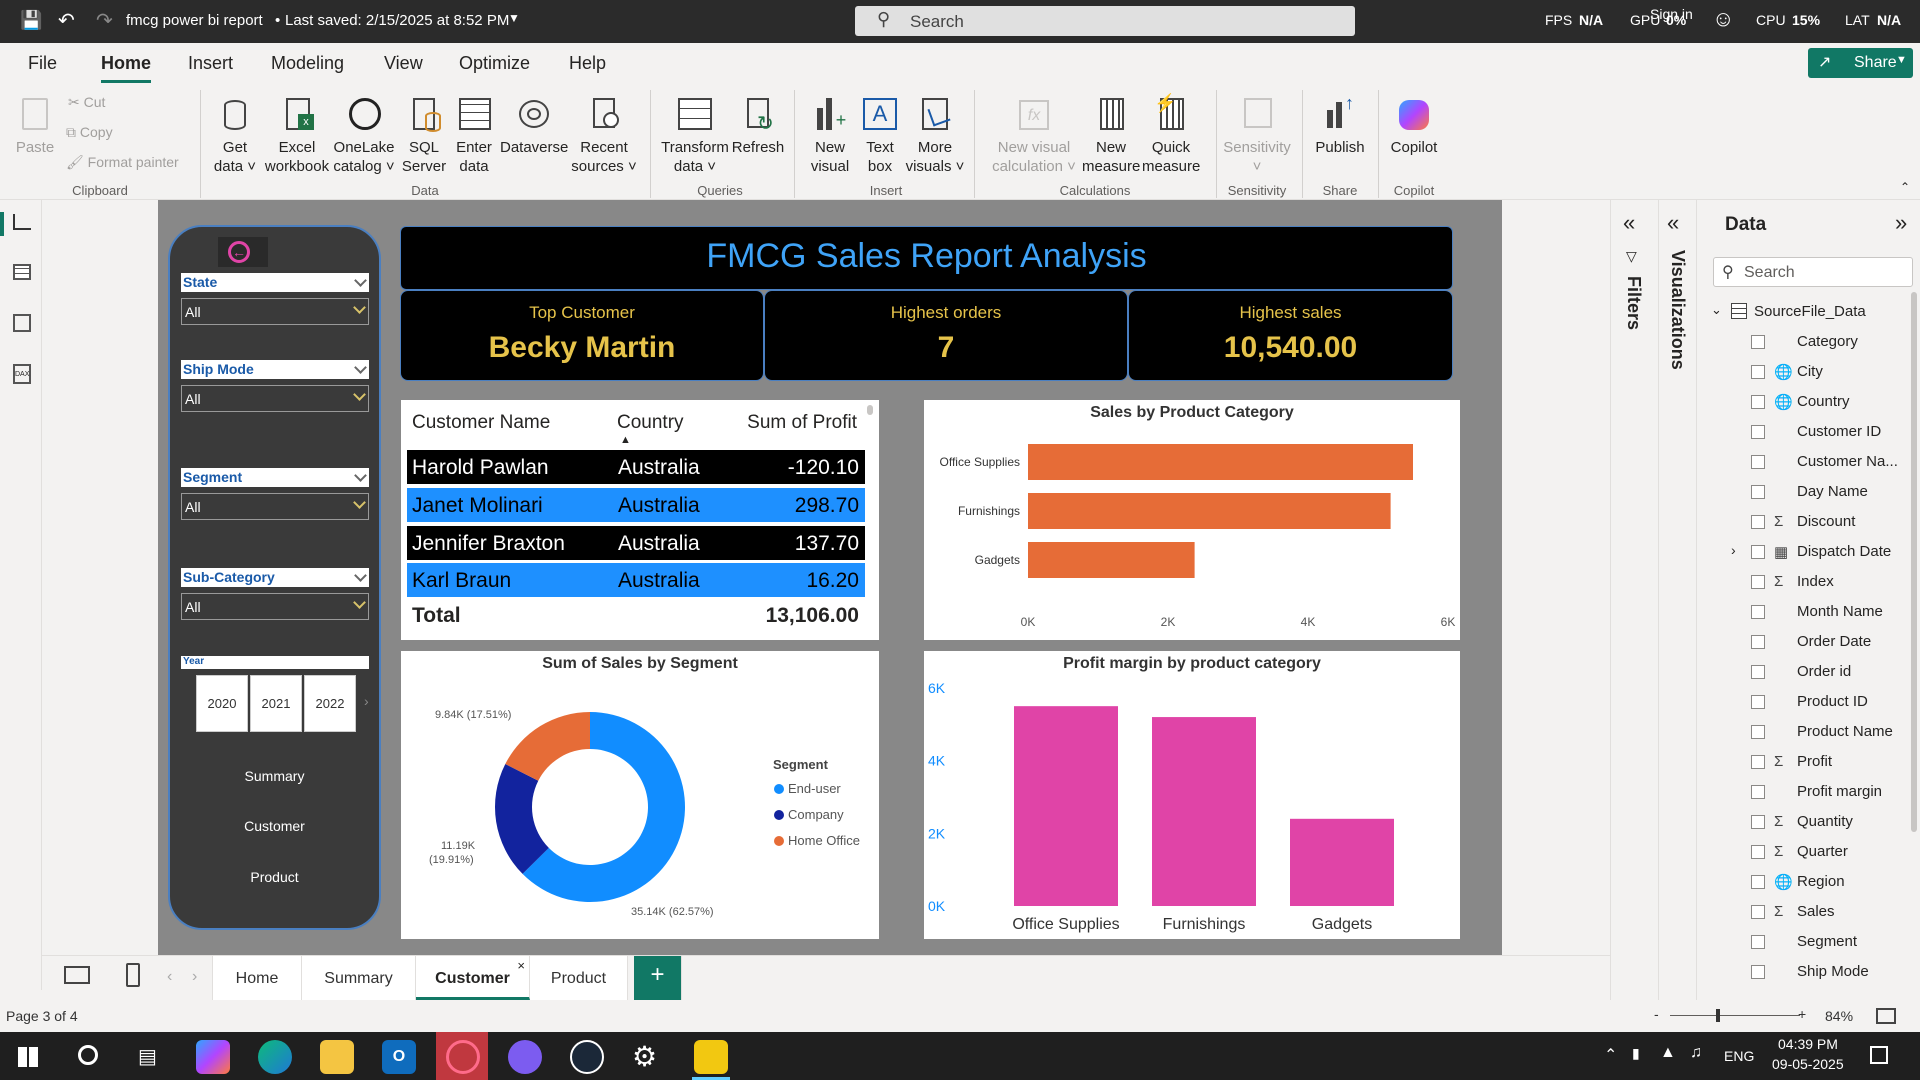 The image size is (1920, 1080). I want to click on sub-category-slicer-dropdown: All, so click(275, 606).